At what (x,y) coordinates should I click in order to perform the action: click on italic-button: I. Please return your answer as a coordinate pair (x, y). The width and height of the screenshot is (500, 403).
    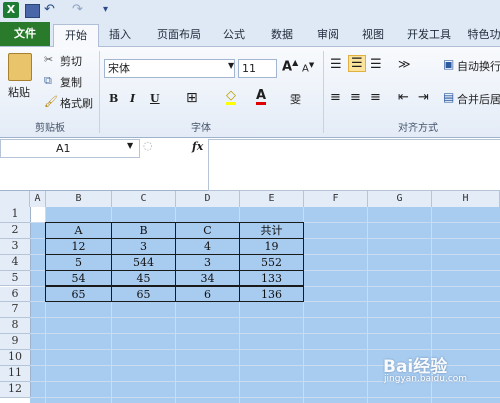
    Looking at the image, I should click on (132, 98).